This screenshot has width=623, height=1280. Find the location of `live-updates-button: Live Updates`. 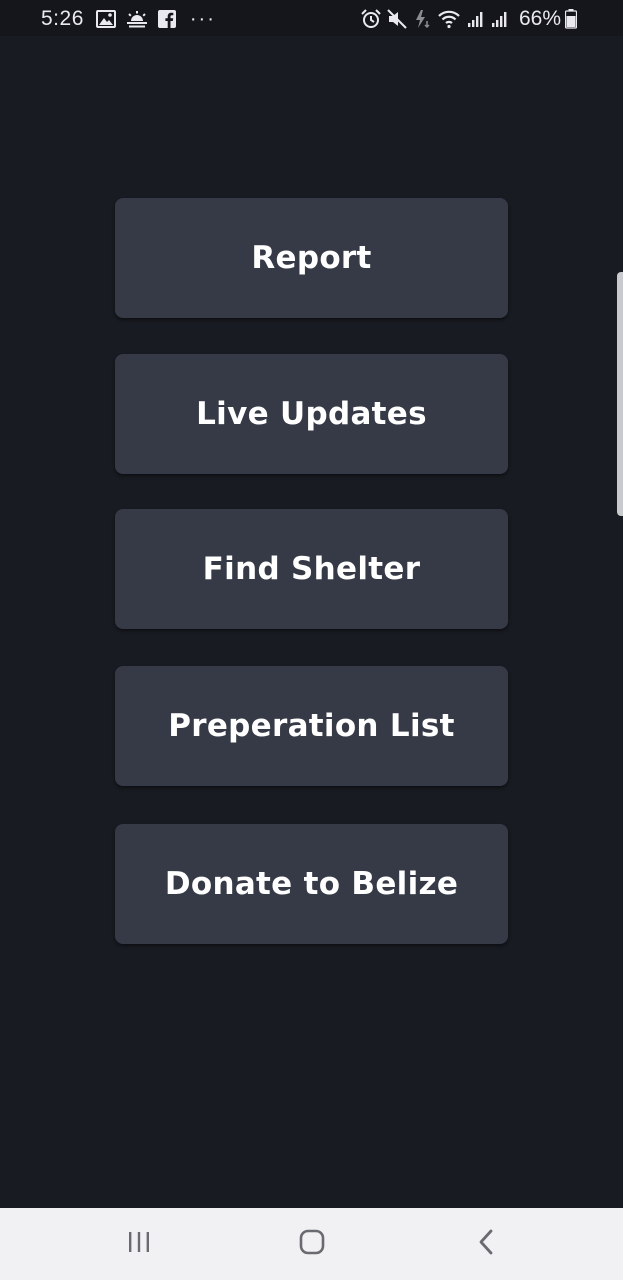

live-updates-button: Live Updates is located at coordinates (311, 414).